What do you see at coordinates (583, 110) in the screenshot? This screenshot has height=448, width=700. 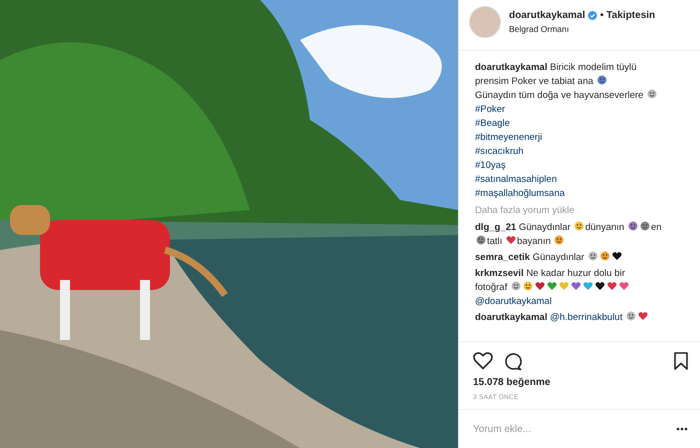 I see `hashtag-link: #Poker` at bounding box center [583, 110].